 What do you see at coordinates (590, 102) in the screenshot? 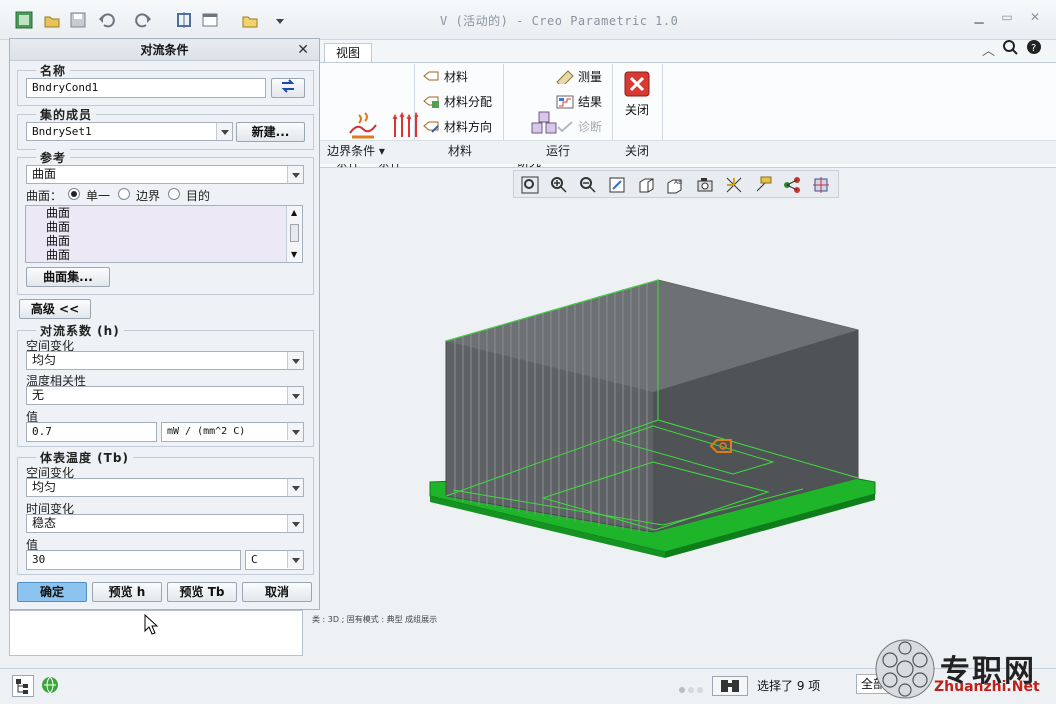
I see `results-label: 结果` at bounding box center [590, 102].